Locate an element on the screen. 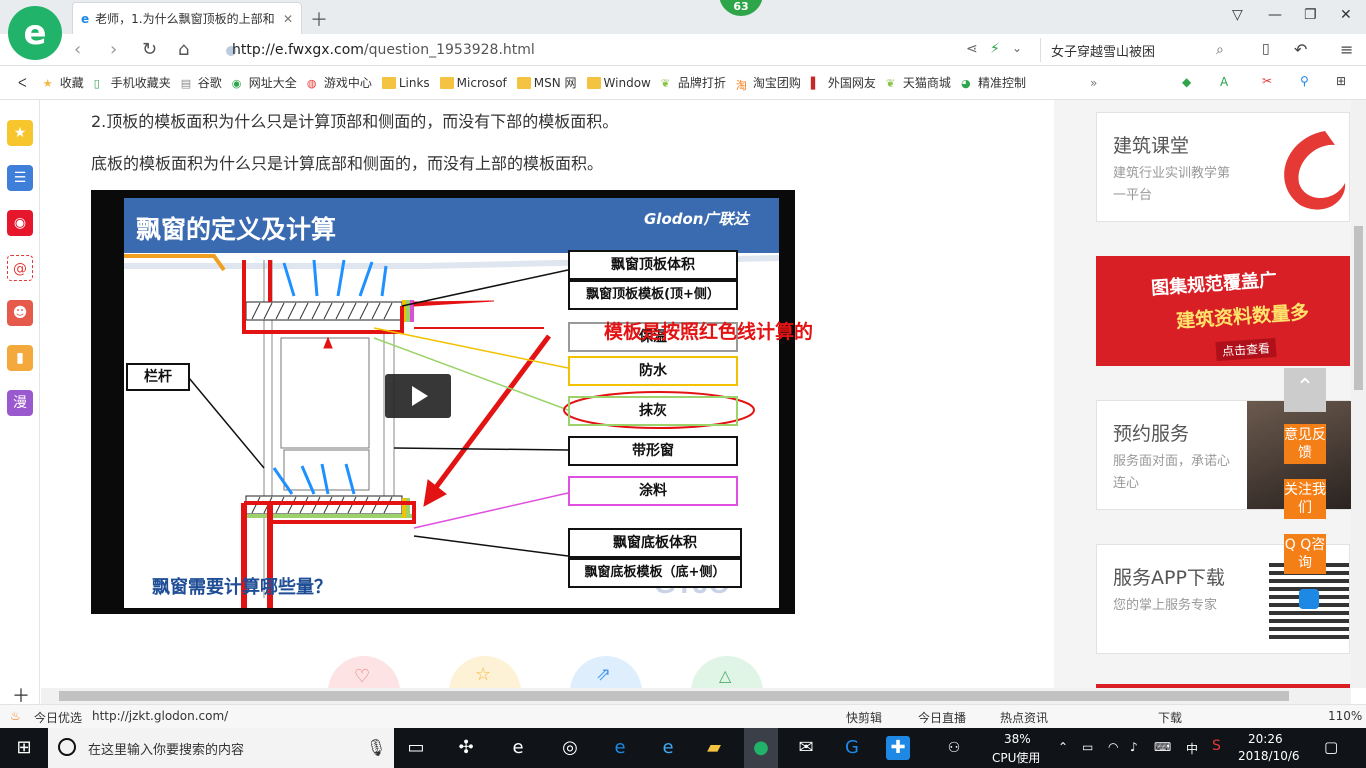  more-bookmarks-icon: » is located at coordinates (1093, 83).